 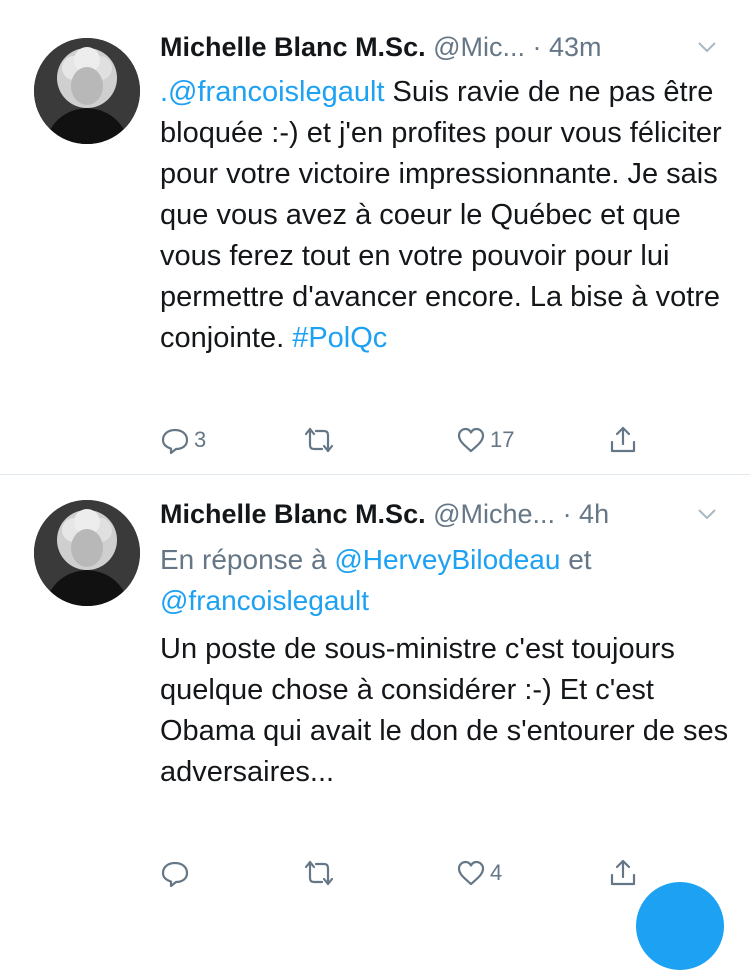 What do you see at coordinates (576, 559) in the screenshot?
I see `reply-separator: et` at bounding box center [576, 559].